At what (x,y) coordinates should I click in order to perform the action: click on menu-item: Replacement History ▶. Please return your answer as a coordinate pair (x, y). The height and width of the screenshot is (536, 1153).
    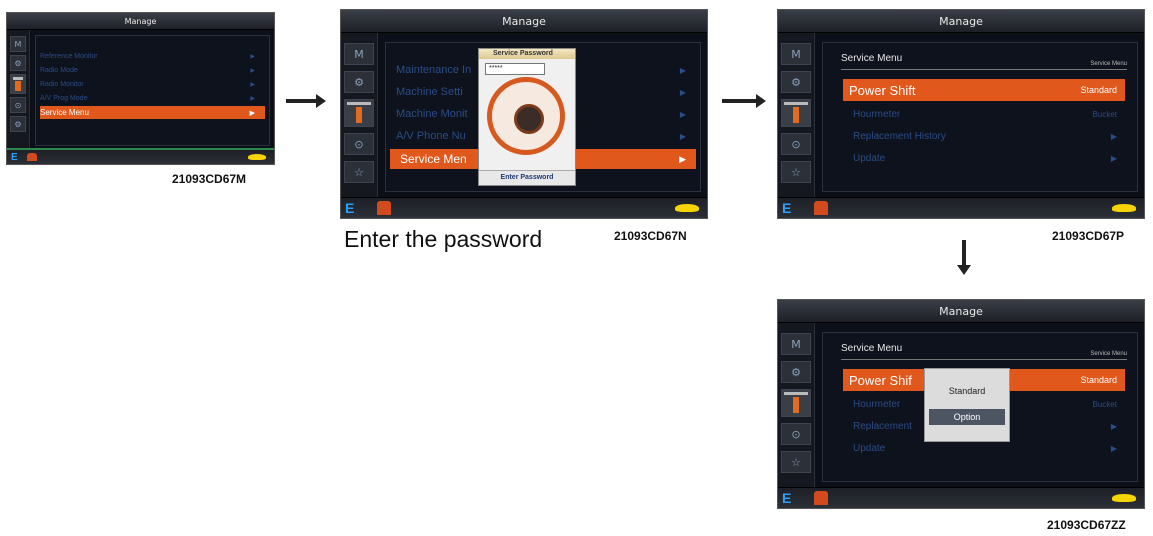
    Looking at the image, I should click on (989, 136).